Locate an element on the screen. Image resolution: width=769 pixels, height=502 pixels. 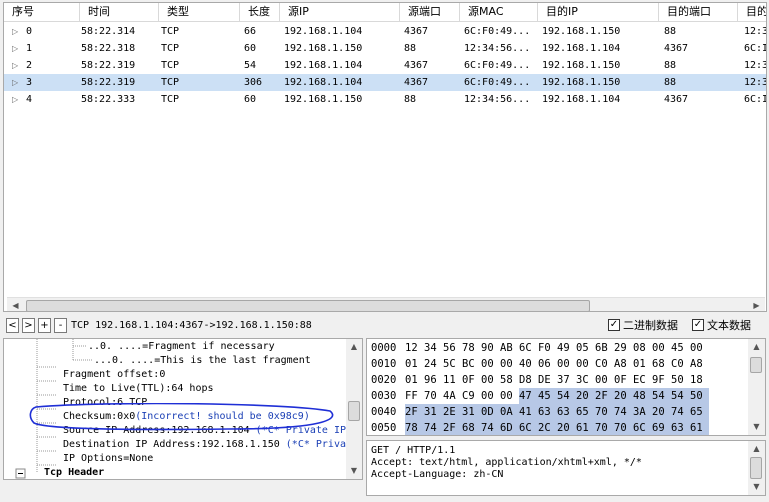
tree-line-ttl: Time to Live(TTL):64 hops is located at coordinates (138, 389).